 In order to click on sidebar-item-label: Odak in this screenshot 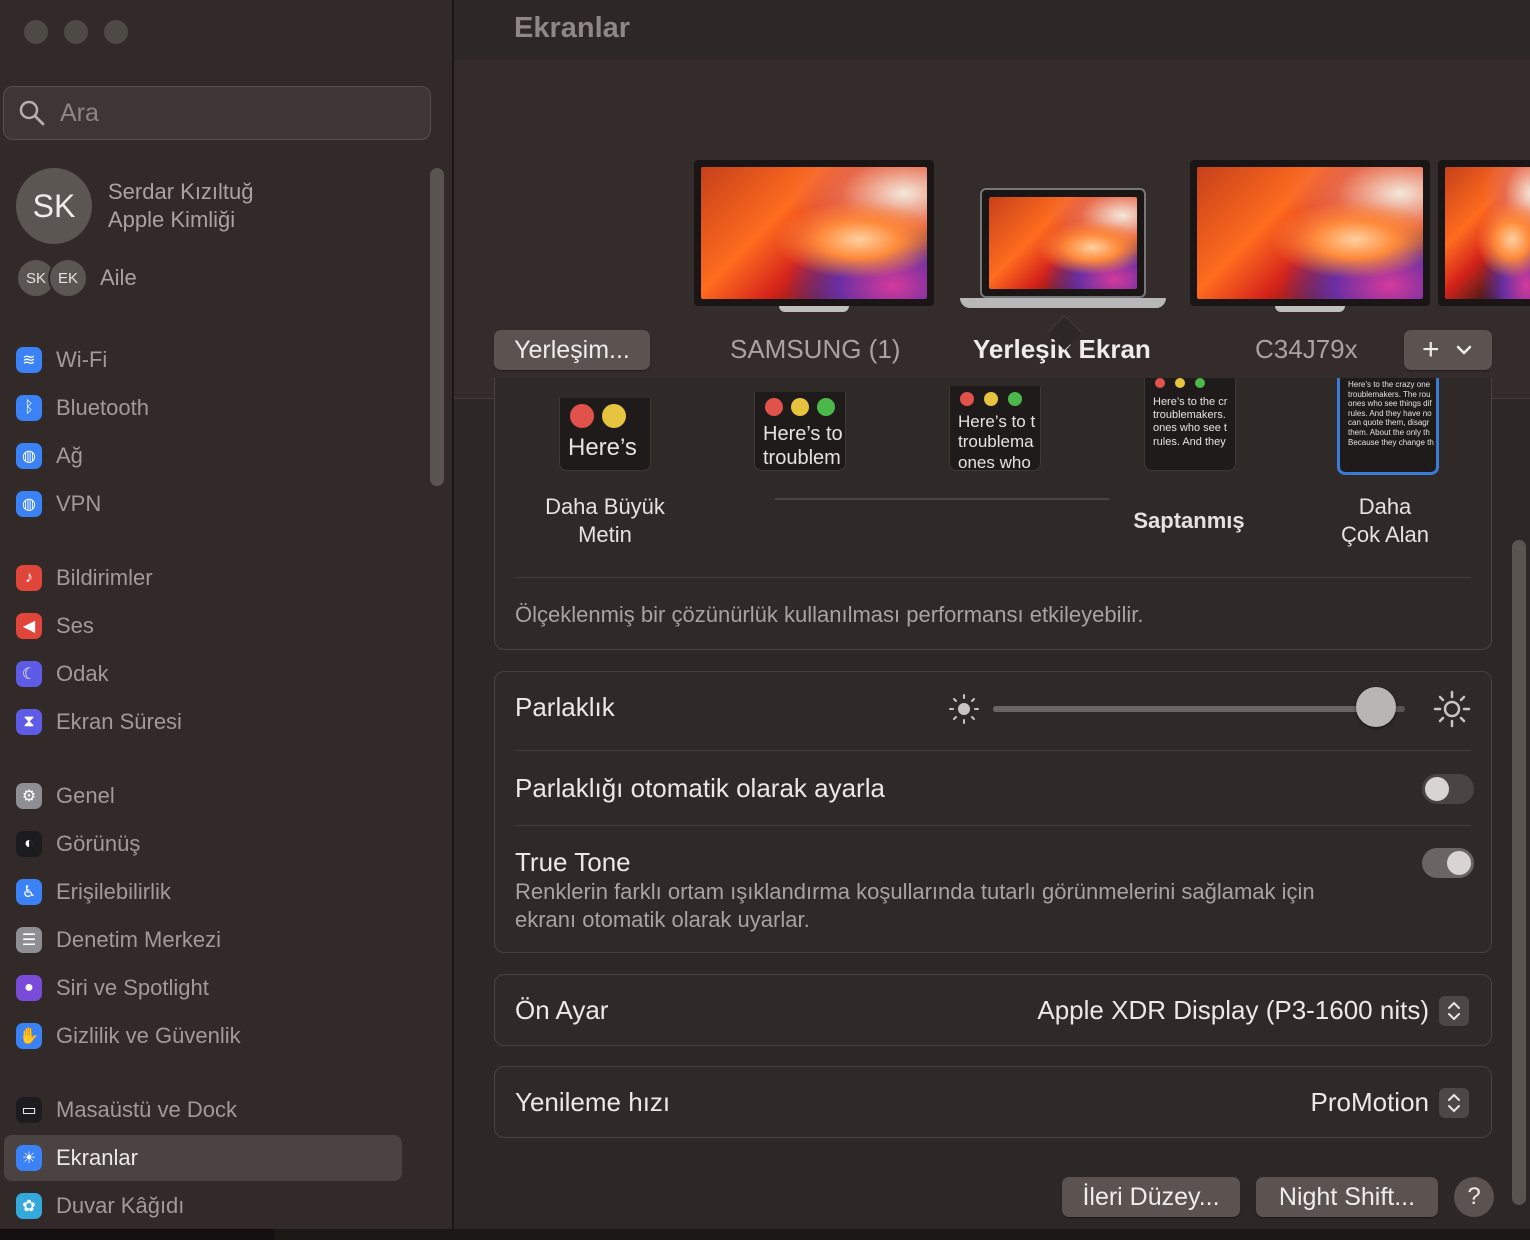, I will do `click(82, 673)`.